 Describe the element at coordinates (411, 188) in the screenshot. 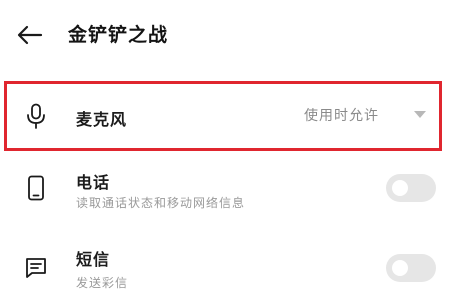

I see `phone-toggle` at that location.